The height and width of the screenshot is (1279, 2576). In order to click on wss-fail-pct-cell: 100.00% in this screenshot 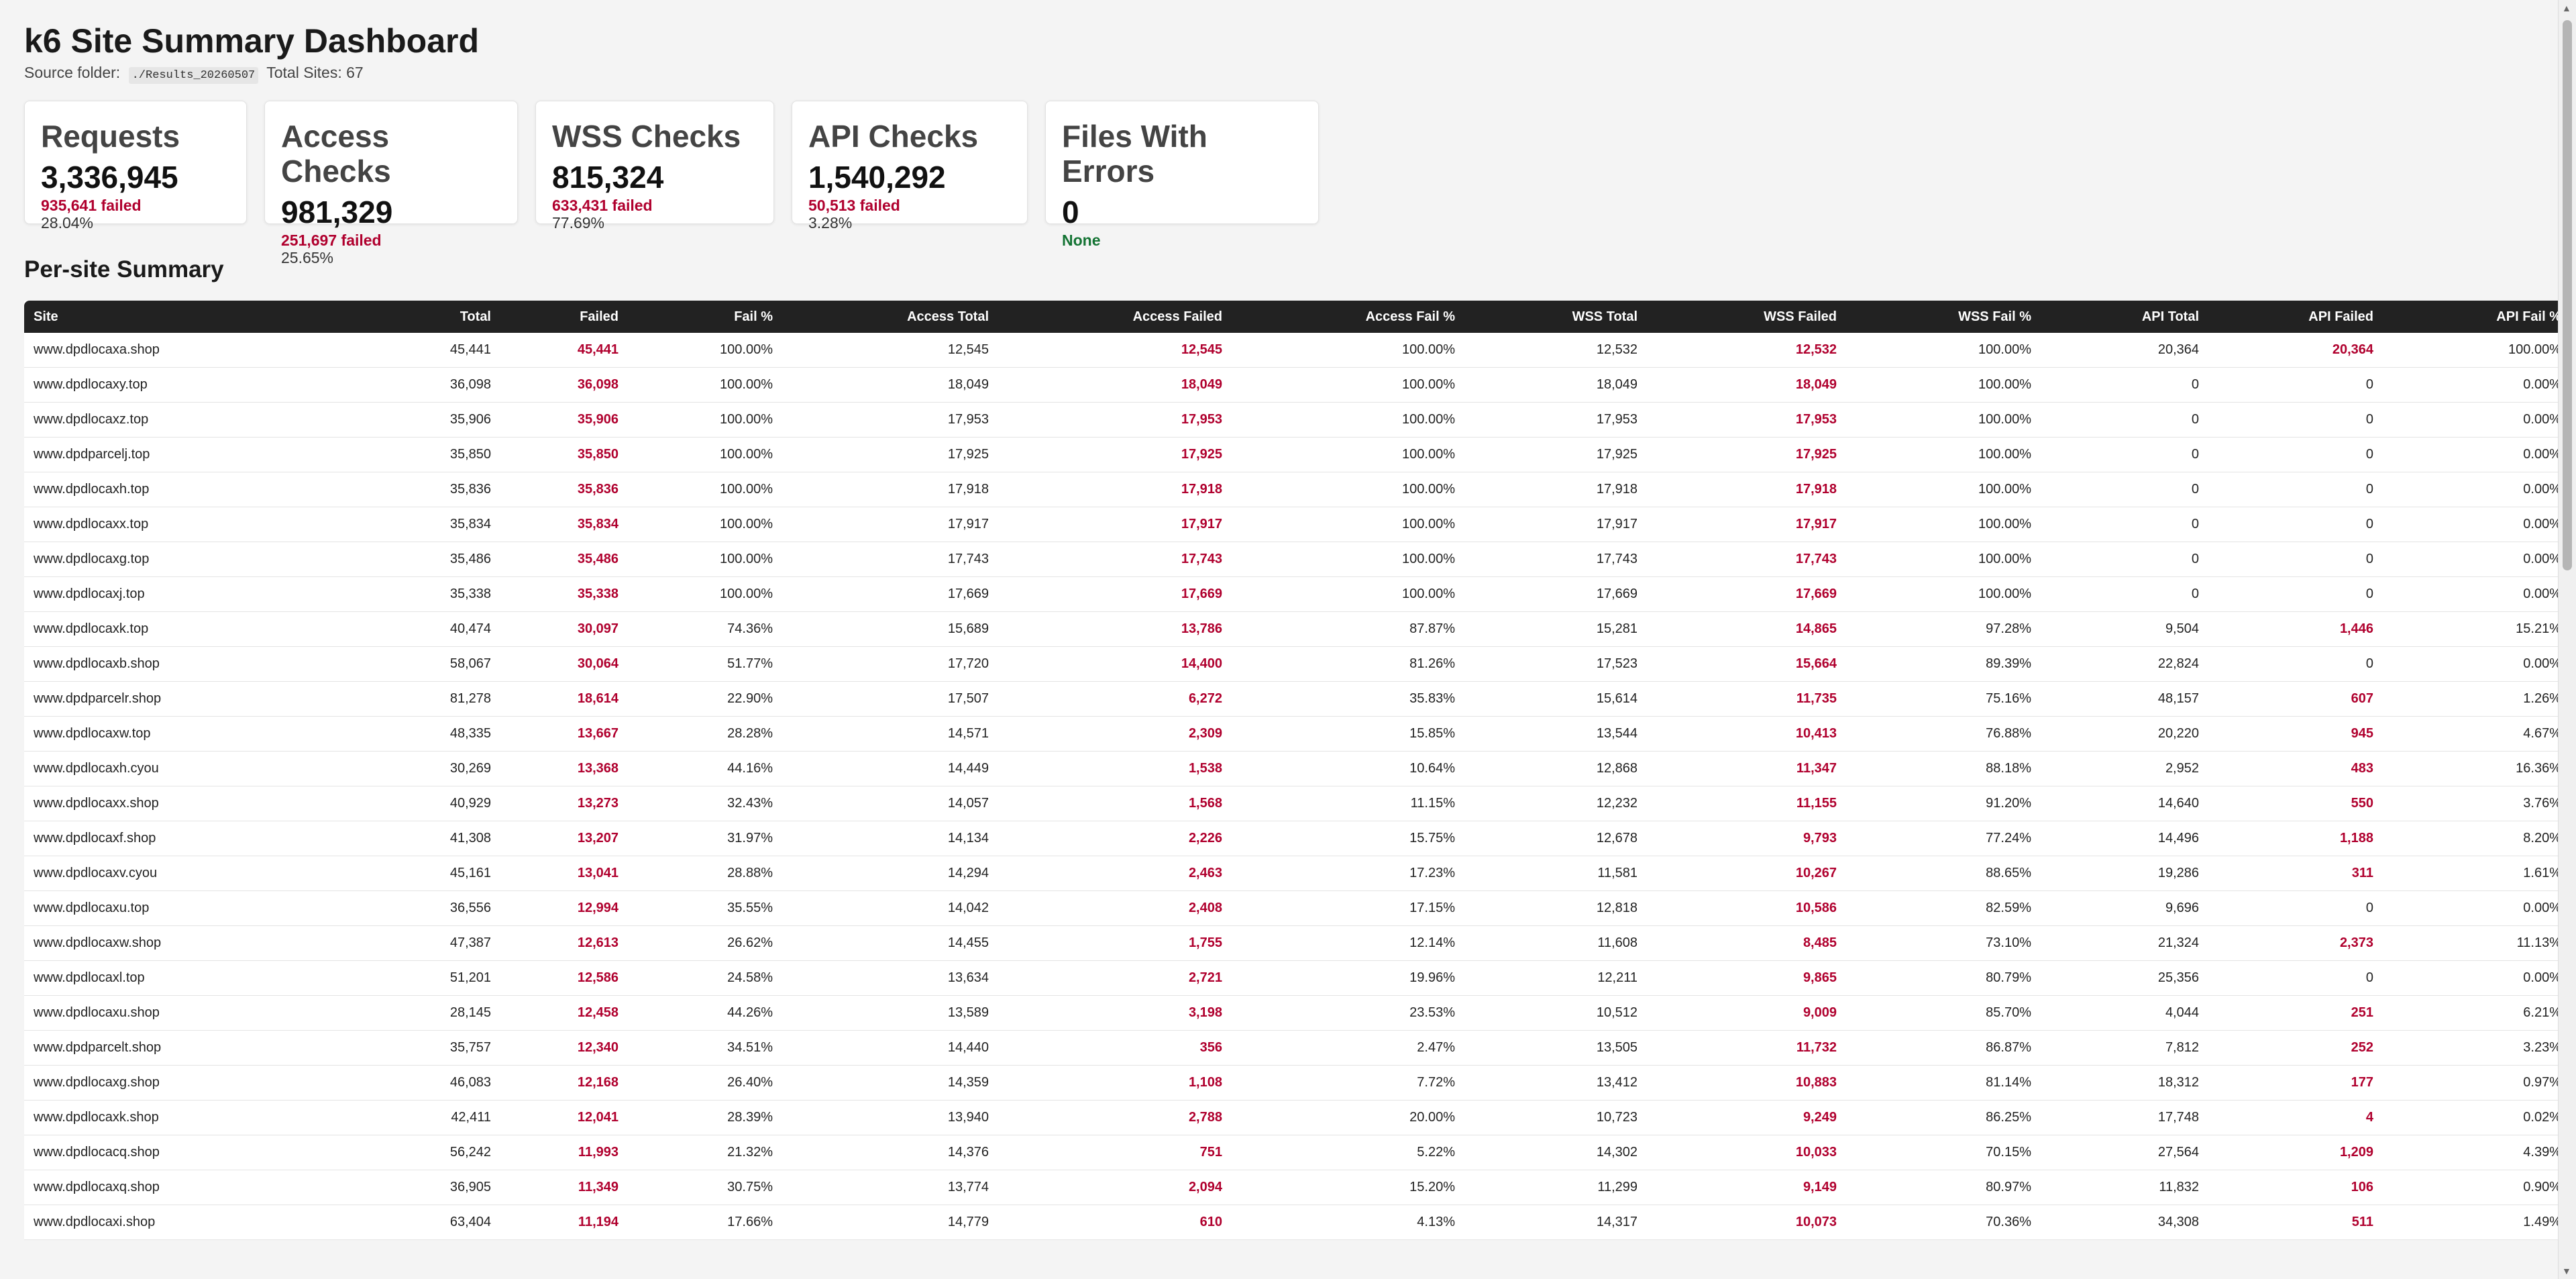, I will do `click(1943, 489)`.